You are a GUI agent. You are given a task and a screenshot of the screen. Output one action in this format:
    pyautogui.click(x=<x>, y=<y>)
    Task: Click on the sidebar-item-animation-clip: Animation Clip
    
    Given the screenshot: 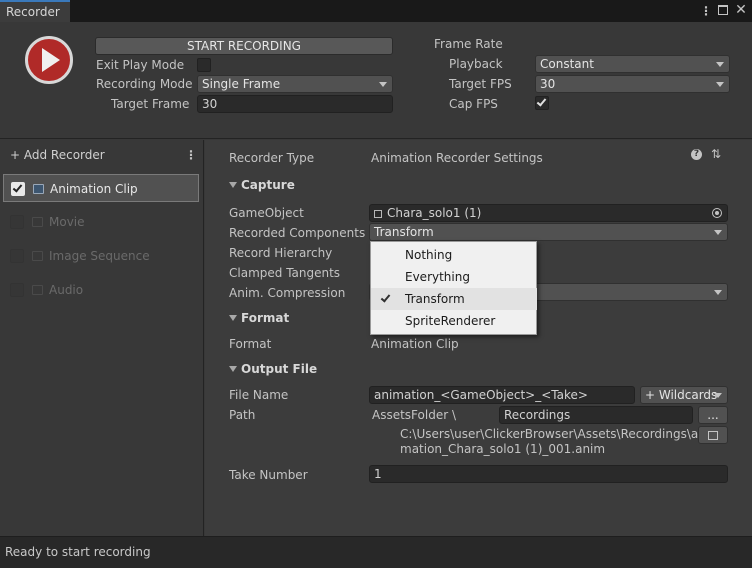 What is the action you would take?
    pyautogui.click(x=101, y=188)
    